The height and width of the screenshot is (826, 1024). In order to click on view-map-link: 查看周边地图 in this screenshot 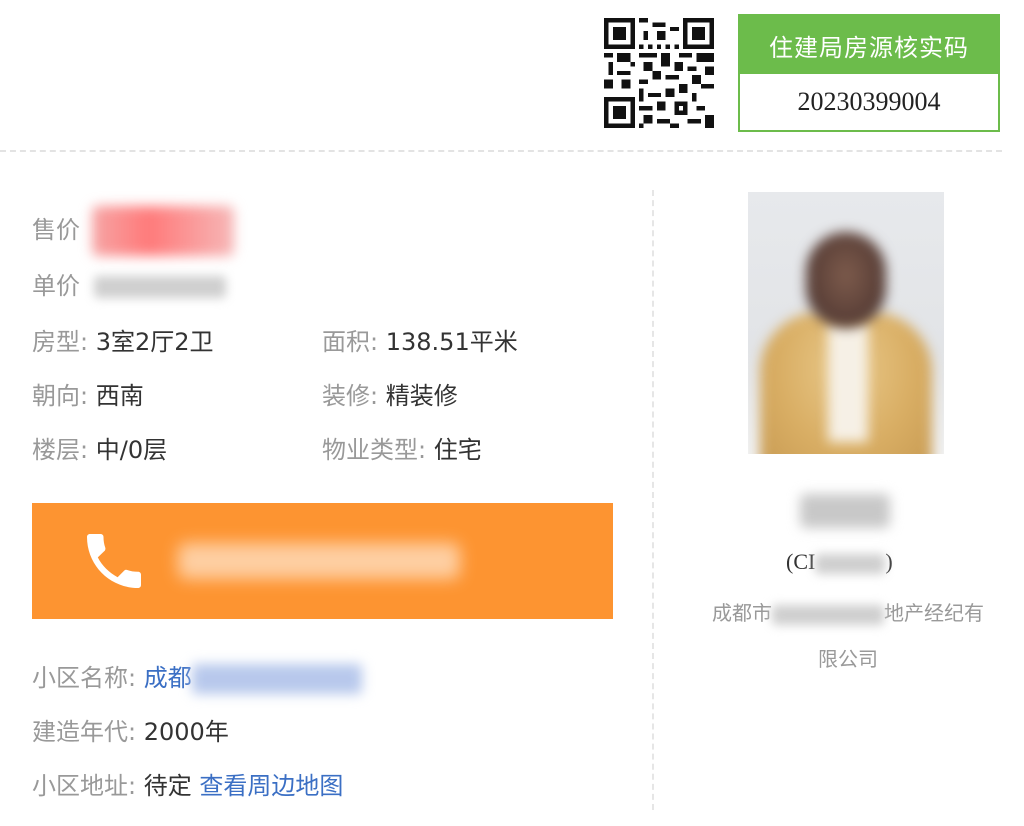, I will do `click(271, 786)`.